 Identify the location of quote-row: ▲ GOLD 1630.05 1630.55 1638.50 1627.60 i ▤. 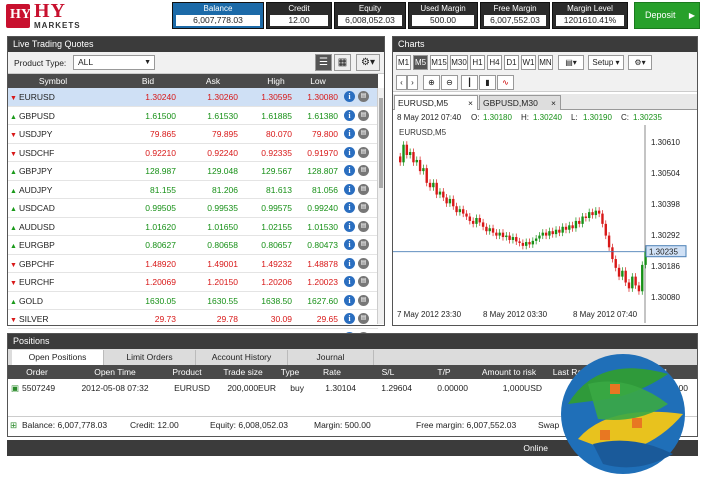
(193, 301).